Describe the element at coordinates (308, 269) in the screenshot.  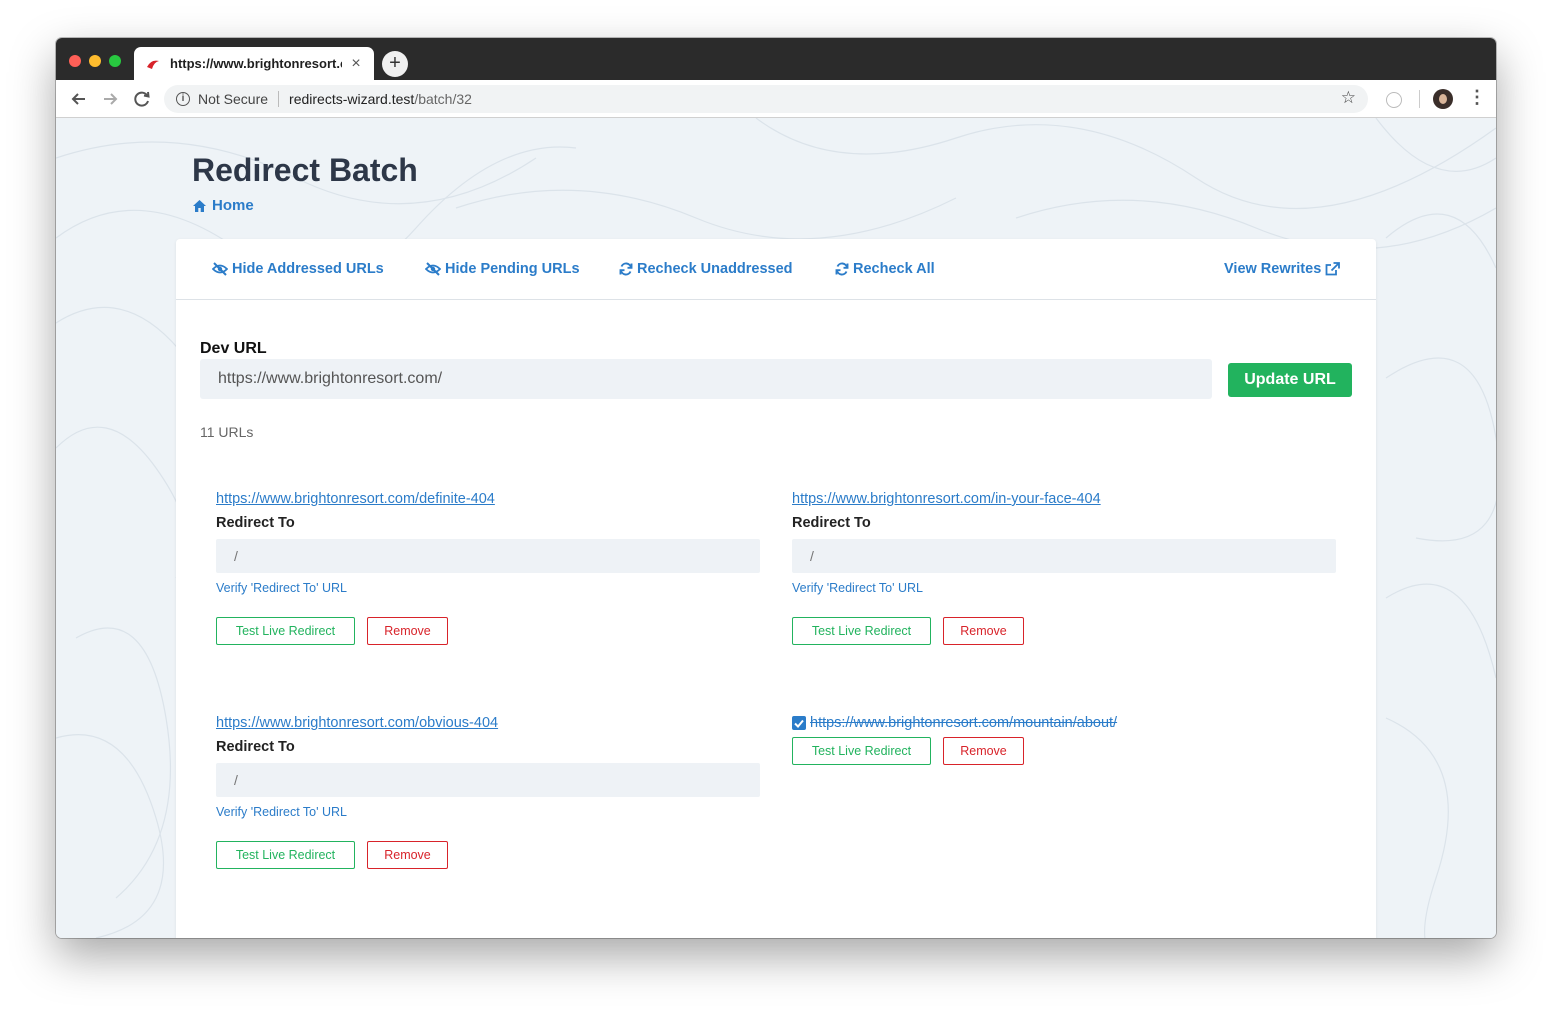
I see `hide-addressed-label: Hide Addressed URLs` at that location.